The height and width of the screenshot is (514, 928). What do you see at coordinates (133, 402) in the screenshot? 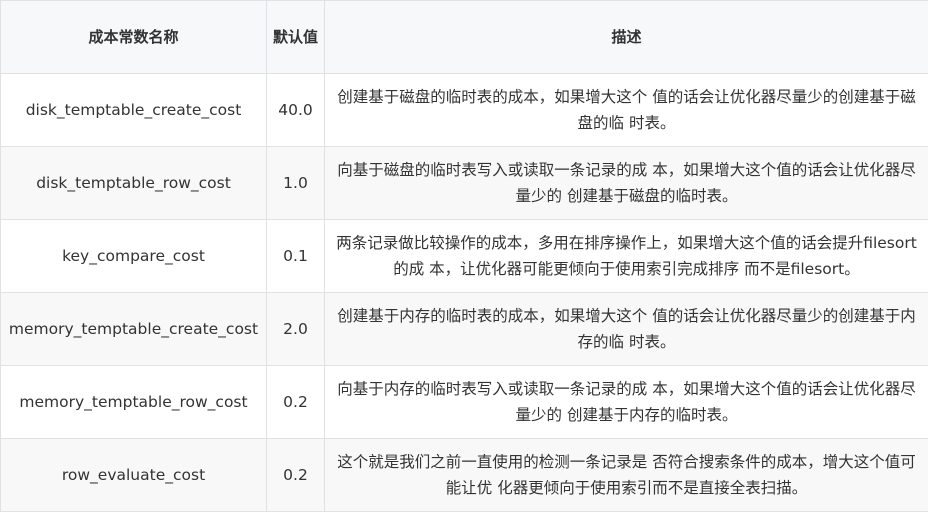
I see `cost-name-cell: memory_temptable_row_cost` at bounding box center [133, 402].